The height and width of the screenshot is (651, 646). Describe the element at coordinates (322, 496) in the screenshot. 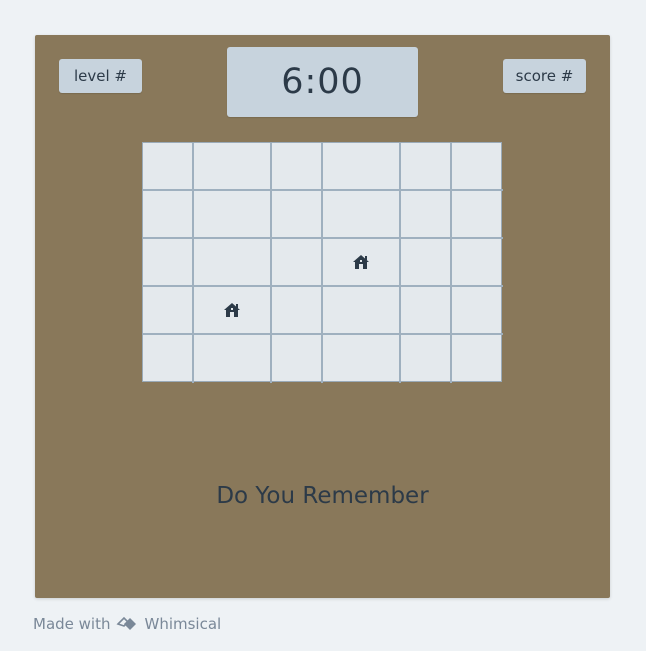

I see `prompt-message: Do You Remember` at that location.